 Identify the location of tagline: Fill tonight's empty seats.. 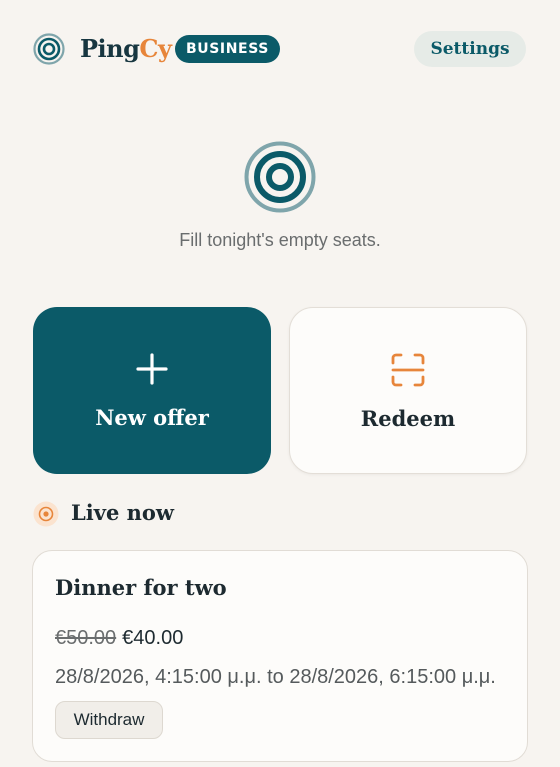
(280, 240).